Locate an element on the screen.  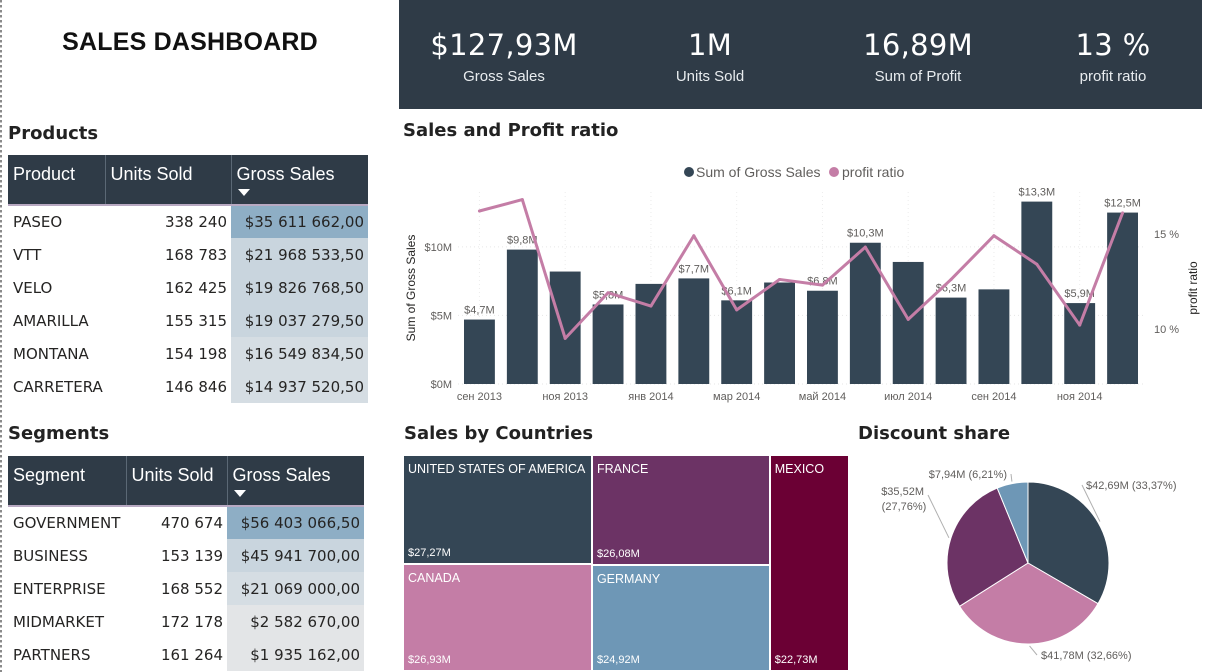
table-row: PARTNERS 161 264 $1 935 162,00 is located at coordinates (186, 654).